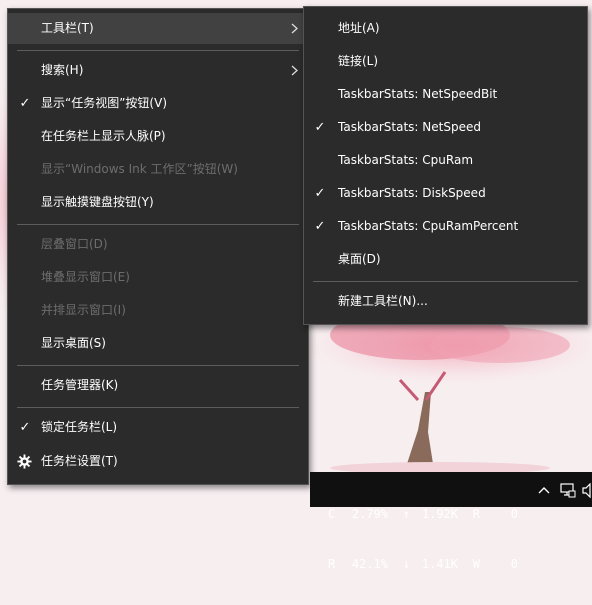 The image size is (592, 605). What do you see at coordinates (139, 169) in the screenshot?
I see `menu-item-label: 显示“Windows Ink 工作区”按钮(W)` at bounding box center [139, 169].